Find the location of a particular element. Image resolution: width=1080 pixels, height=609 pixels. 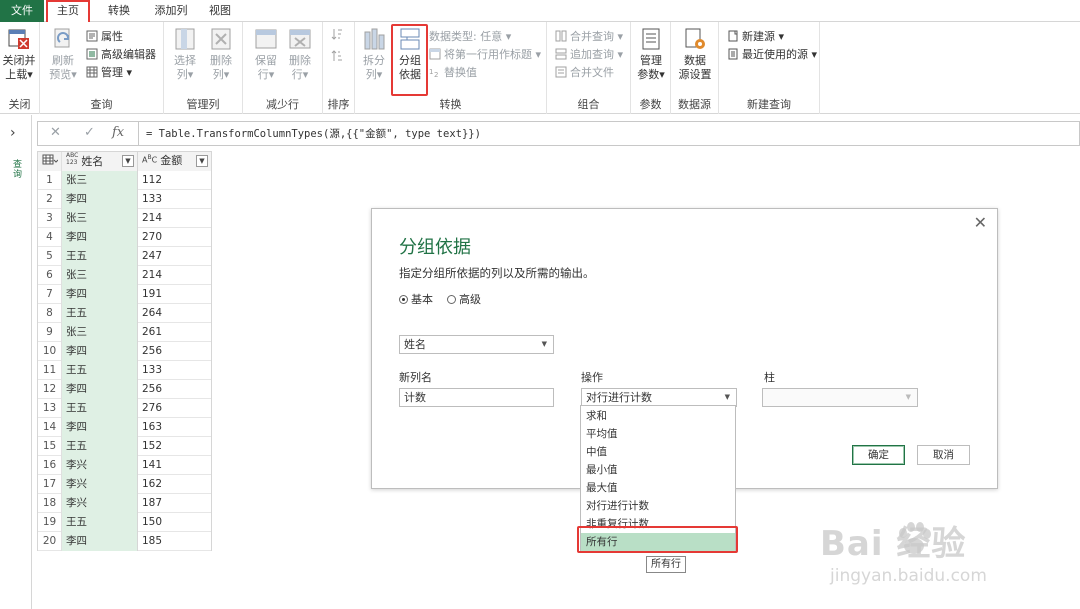

advanced-editor-button: 高级编辑器 is located at coordinates (121, 54).